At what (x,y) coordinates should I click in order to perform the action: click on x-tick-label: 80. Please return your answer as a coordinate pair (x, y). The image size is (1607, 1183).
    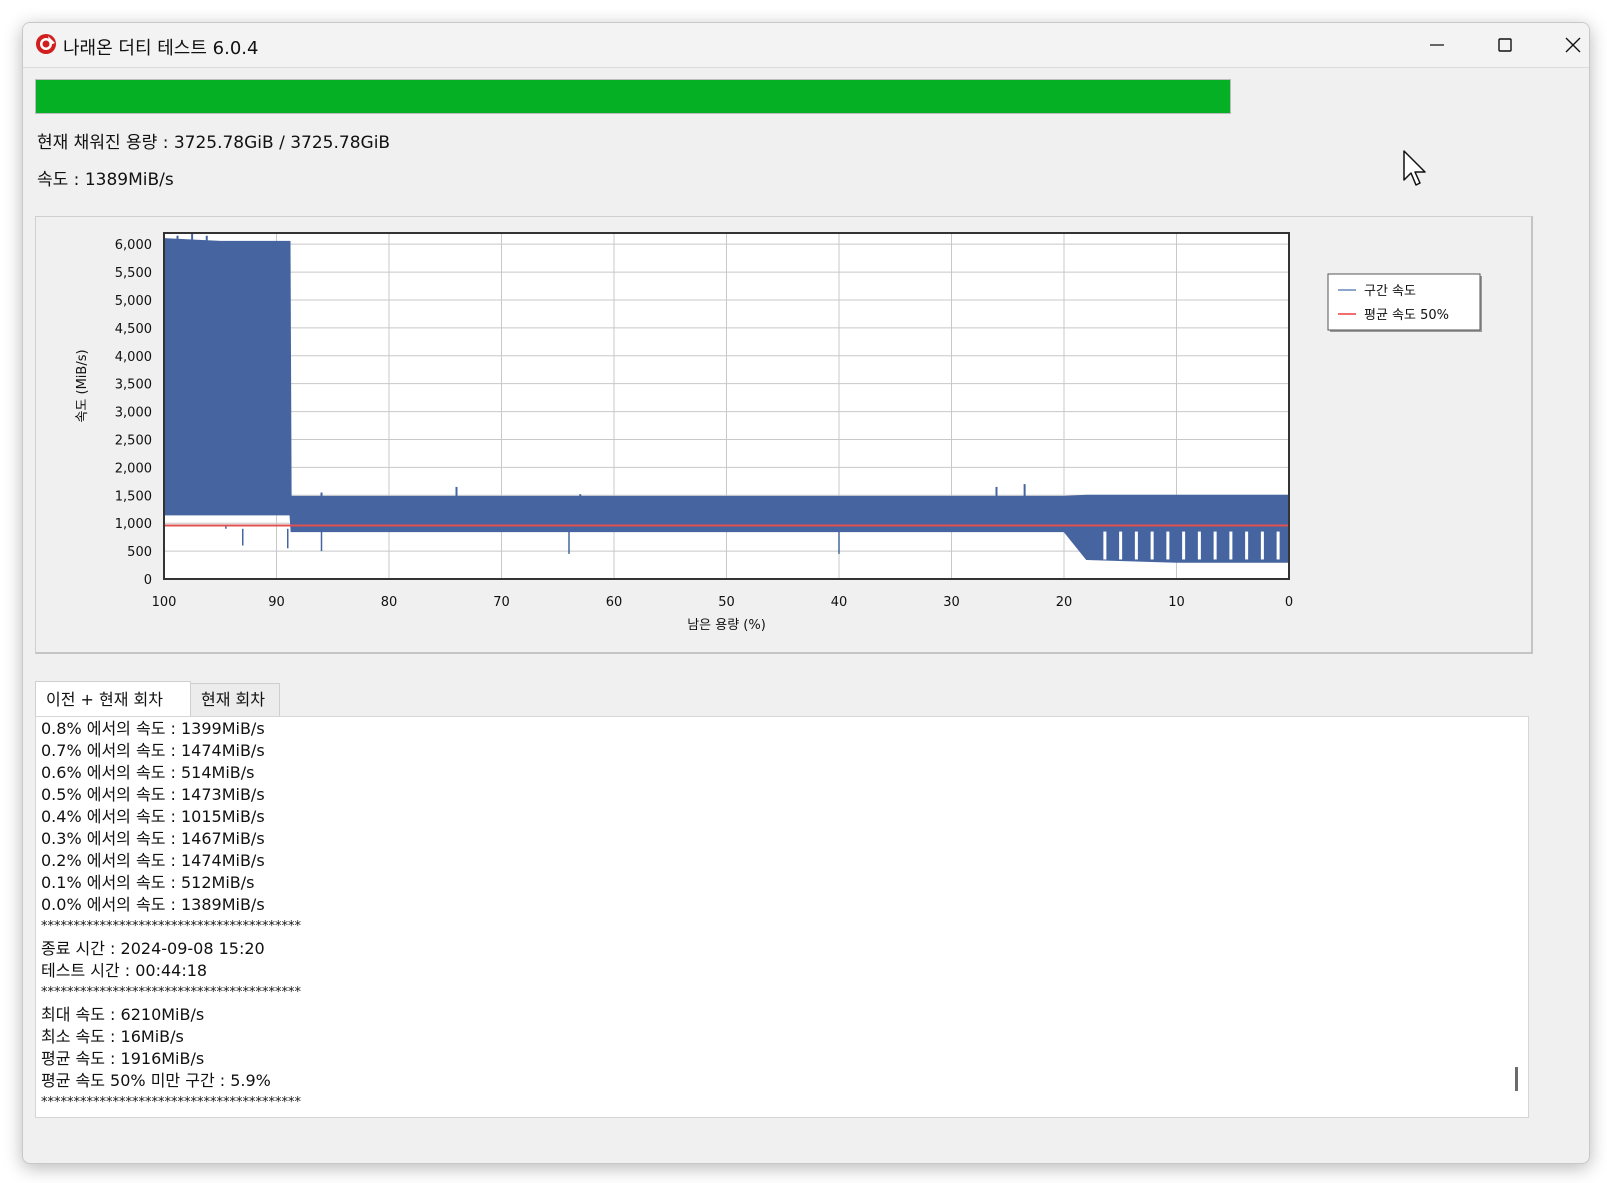
    Looking at the image, I should click on (389, 602).